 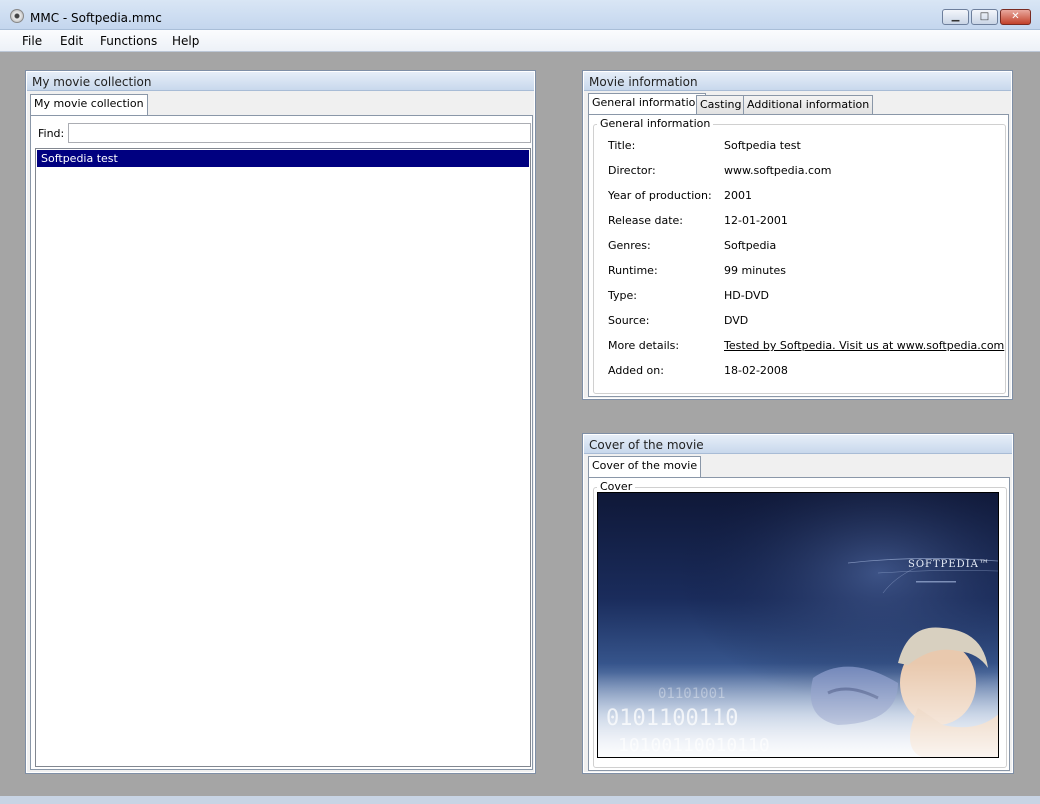 What do you see at coordinates (694, 745) in the screenshot?
I see `svg-text: 10100110010110` at bounding box center [694, 745].